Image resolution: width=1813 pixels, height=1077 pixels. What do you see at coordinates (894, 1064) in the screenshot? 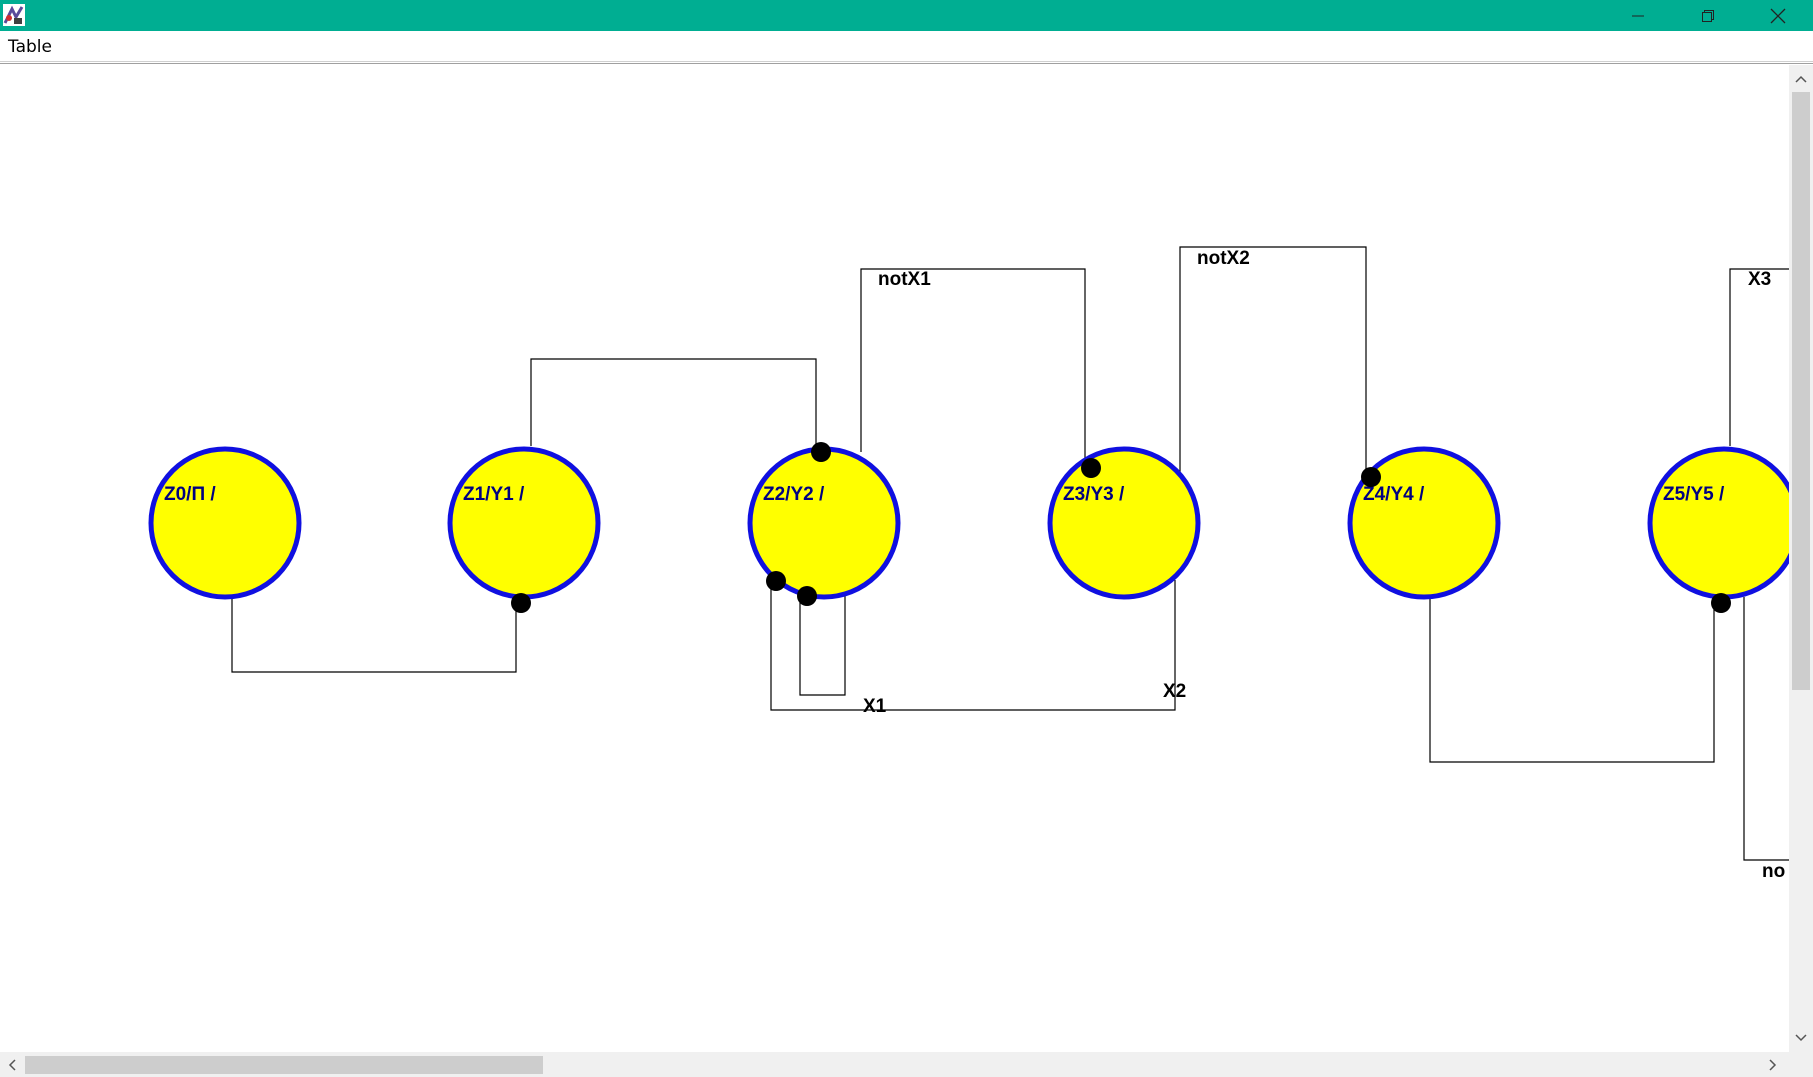
I see `horizontal-scrollbar` at bounding box center [894, 1064].